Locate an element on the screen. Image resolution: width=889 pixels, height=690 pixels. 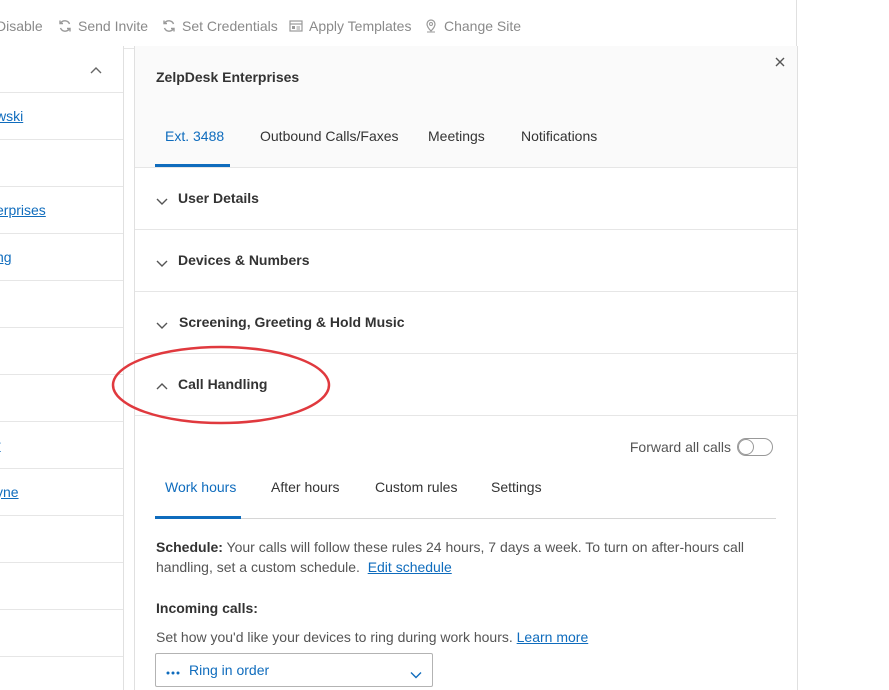
section-label: Screening, Greeting & Hold Music is located at coordinates (292, 322).